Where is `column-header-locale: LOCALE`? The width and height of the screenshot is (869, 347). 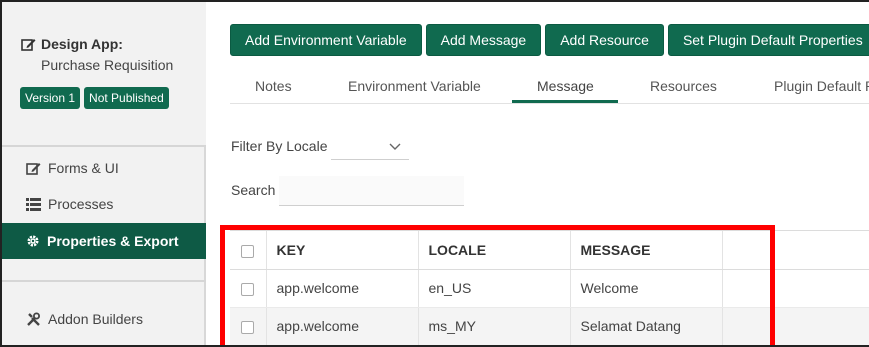
column-header-locale: LOCALE is located at coordinates (494, 250).